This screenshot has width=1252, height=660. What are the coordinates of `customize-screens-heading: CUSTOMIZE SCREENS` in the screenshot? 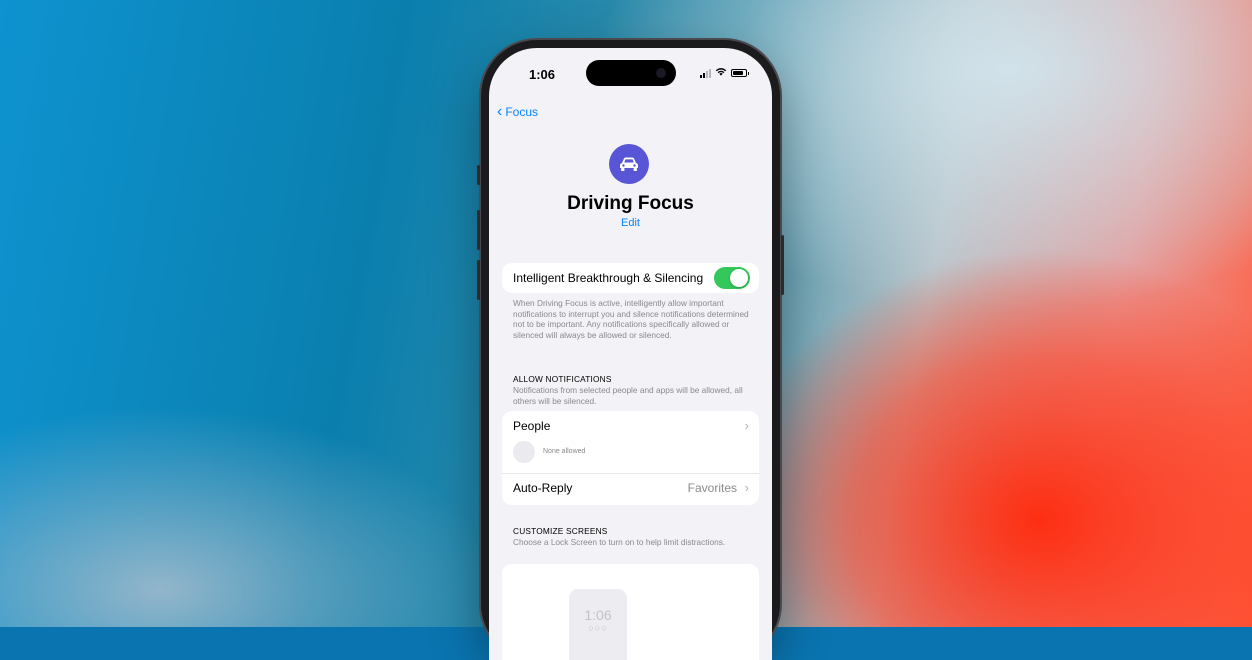 It's located at (560, 531).